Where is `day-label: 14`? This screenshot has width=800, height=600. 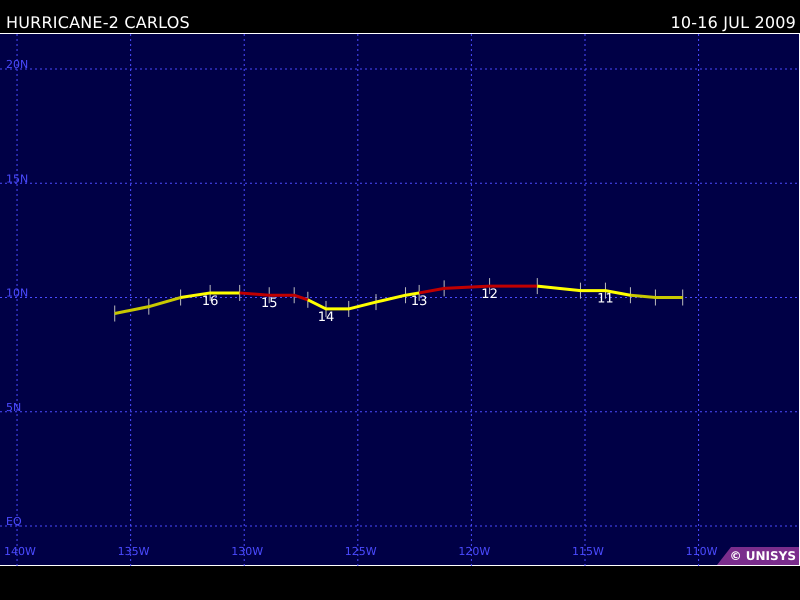 day-label: 14 is located at coordinates (326, 317).